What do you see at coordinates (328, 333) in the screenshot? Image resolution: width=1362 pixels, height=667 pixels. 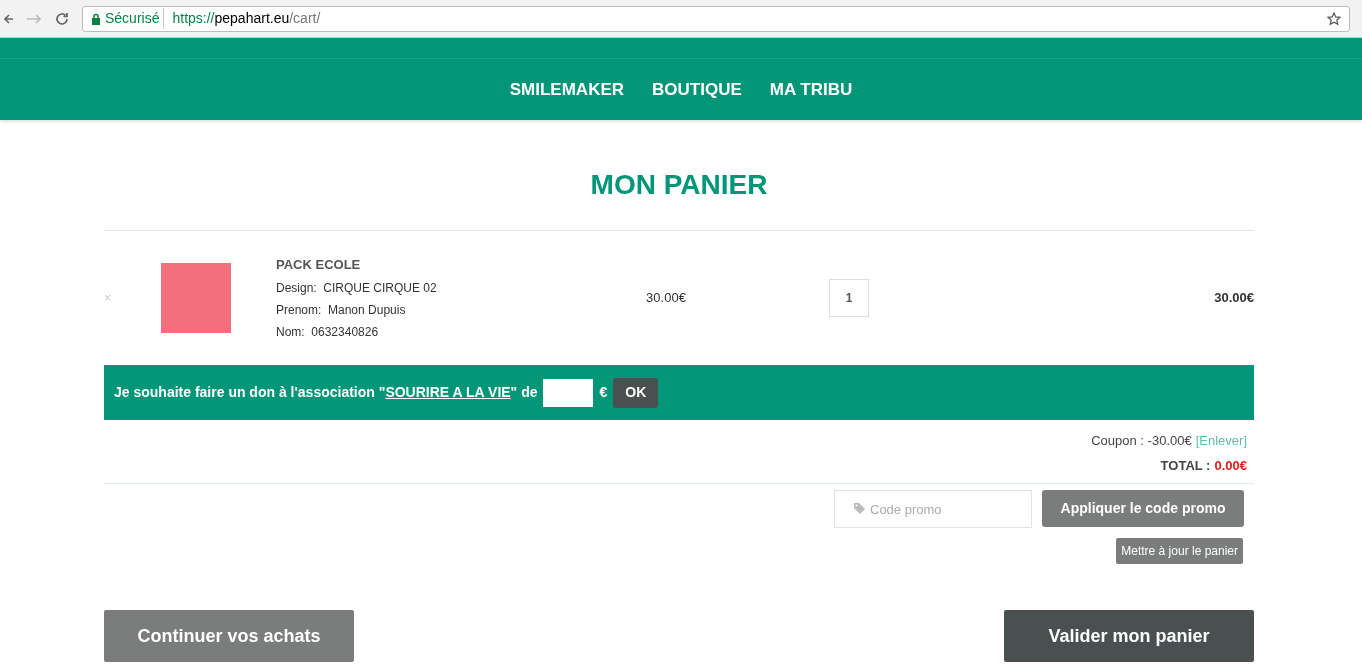 I see `product-attribute: Nom: 0632340826` at bounding box center [328, 333].